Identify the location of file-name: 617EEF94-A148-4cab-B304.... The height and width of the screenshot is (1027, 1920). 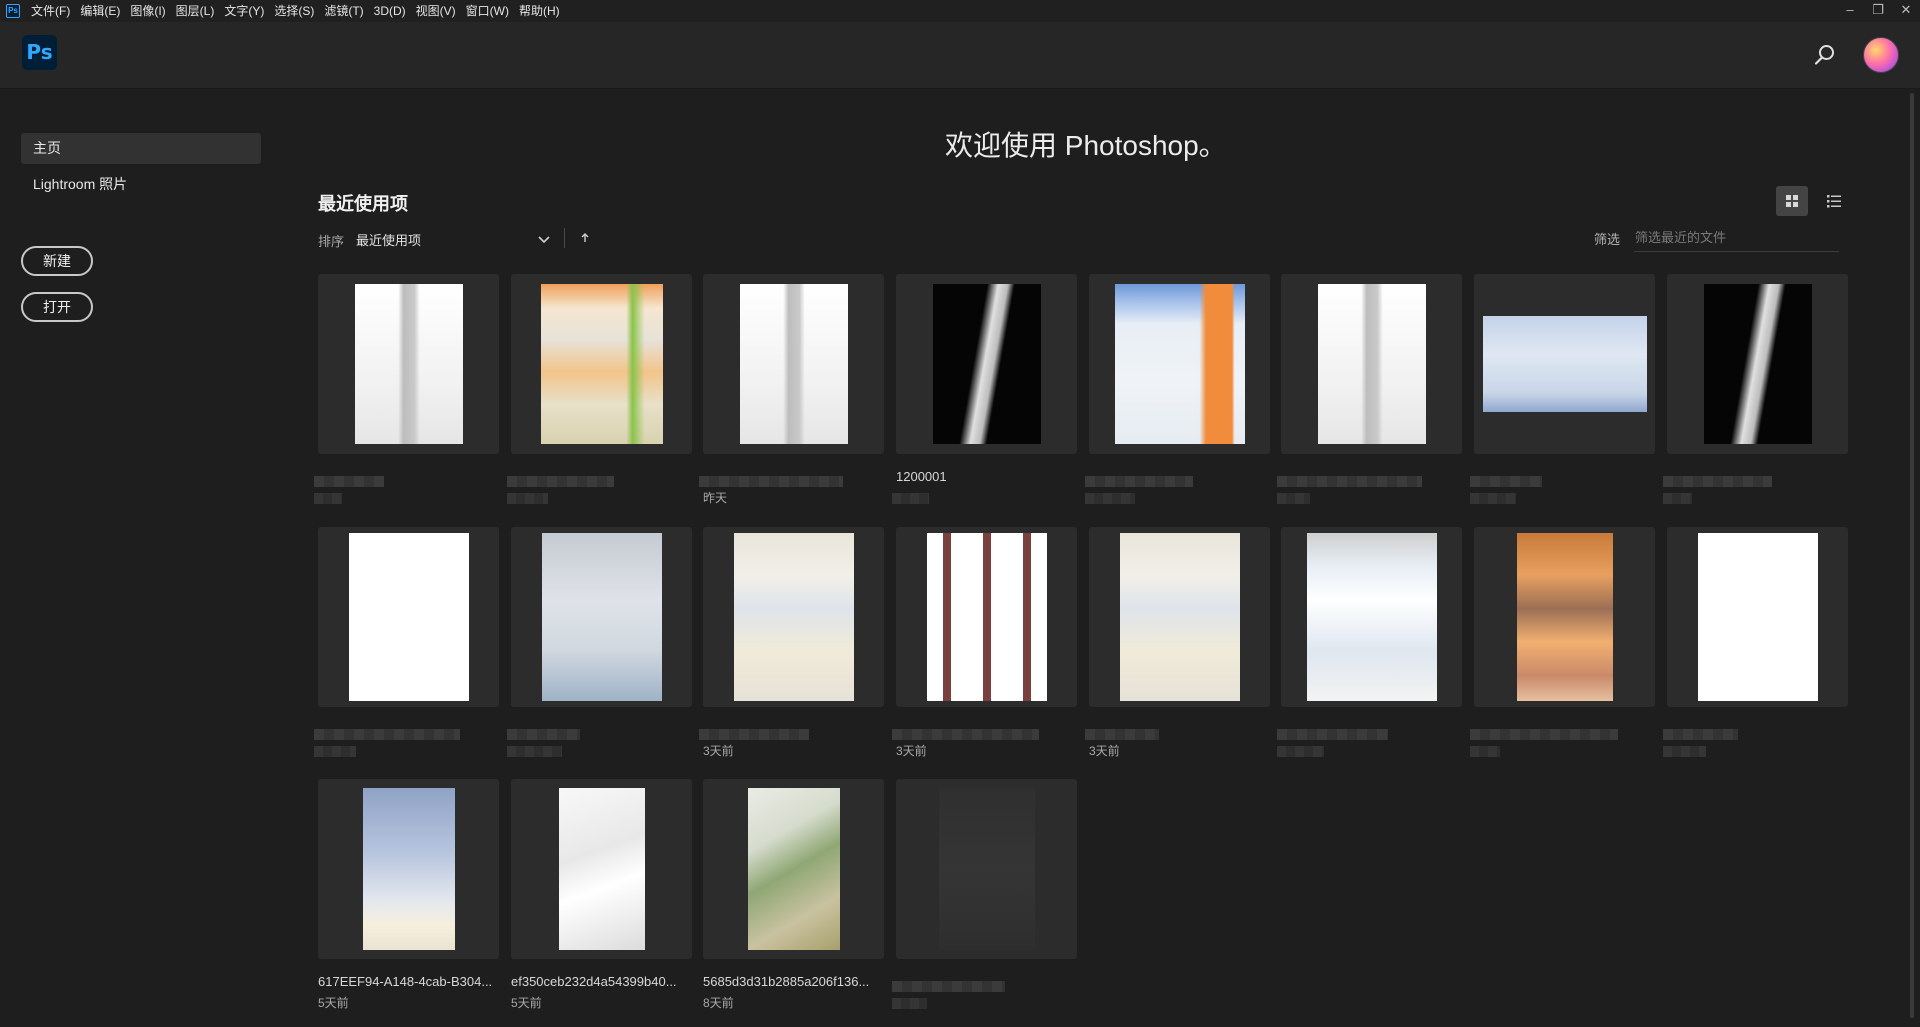
(405, 981).